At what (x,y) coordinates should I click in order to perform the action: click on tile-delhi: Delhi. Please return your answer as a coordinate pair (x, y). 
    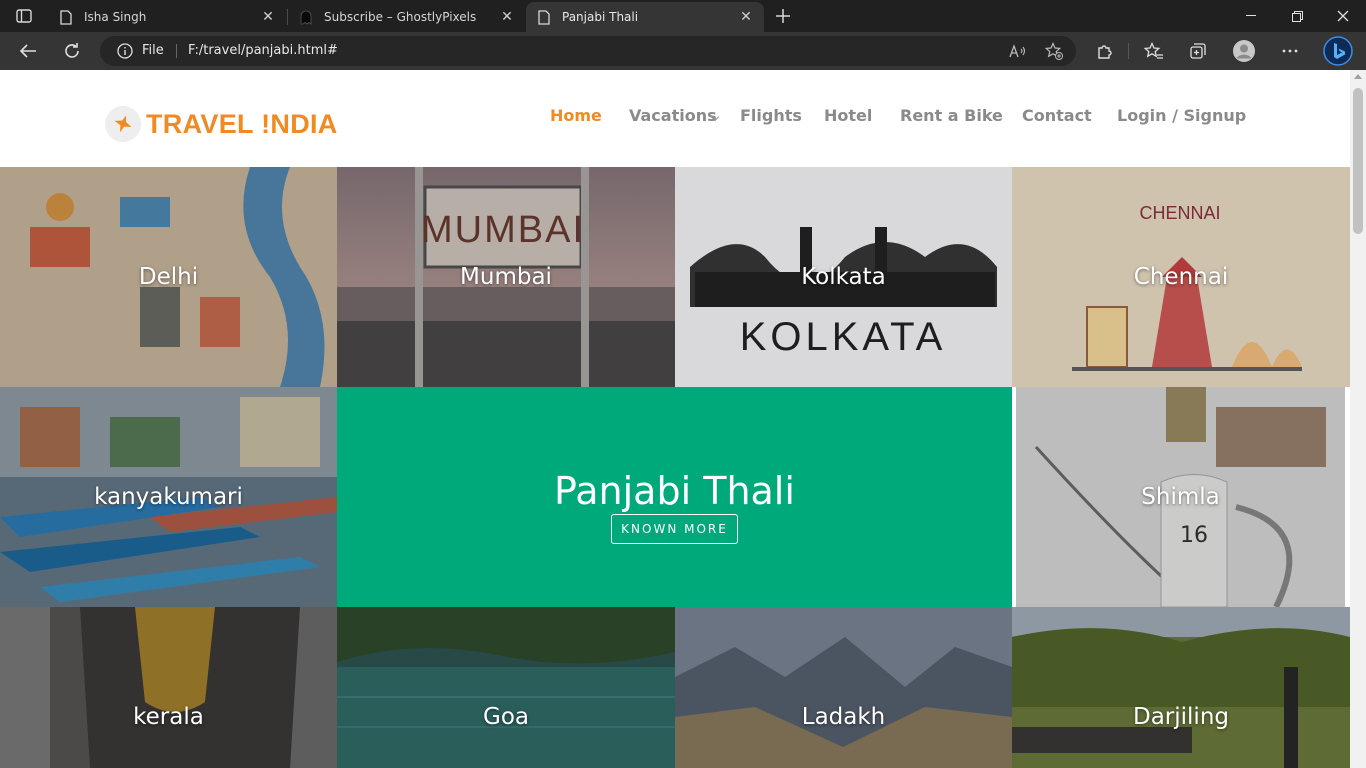
    Looking at the image, I should click on (168, 277).